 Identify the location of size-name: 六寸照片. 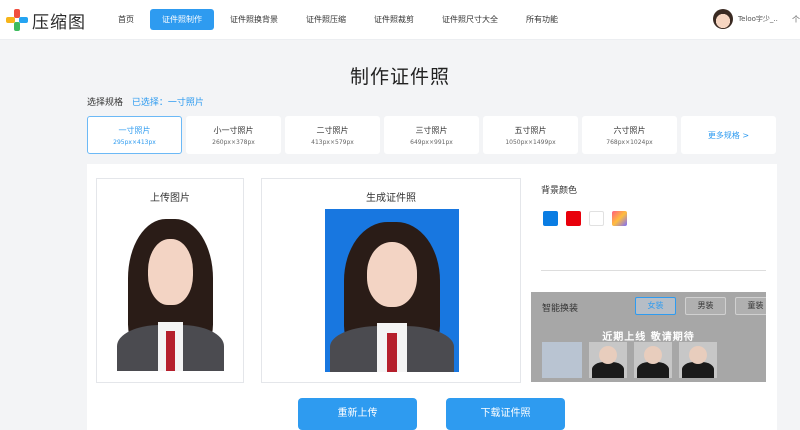
(629, 130).